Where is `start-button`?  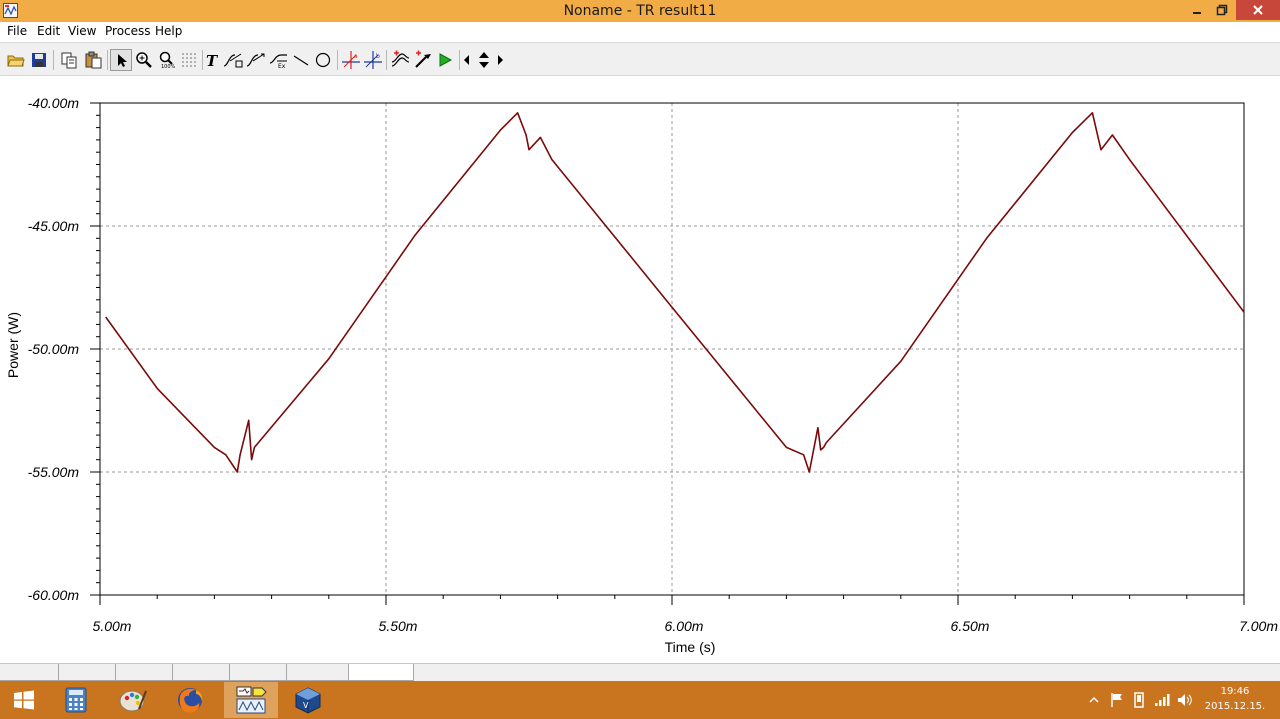
start-button is located at coordinates (24, 700).